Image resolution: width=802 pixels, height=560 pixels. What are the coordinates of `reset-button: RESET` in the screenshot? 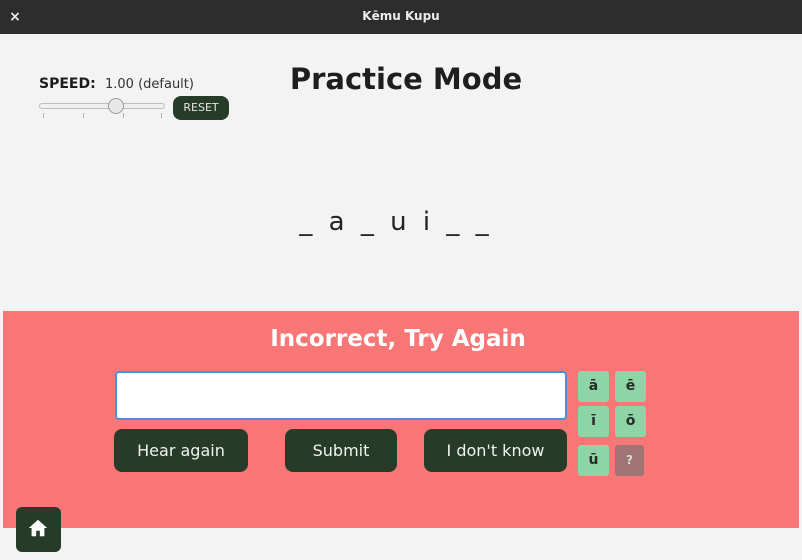 It's located at (201, 108).